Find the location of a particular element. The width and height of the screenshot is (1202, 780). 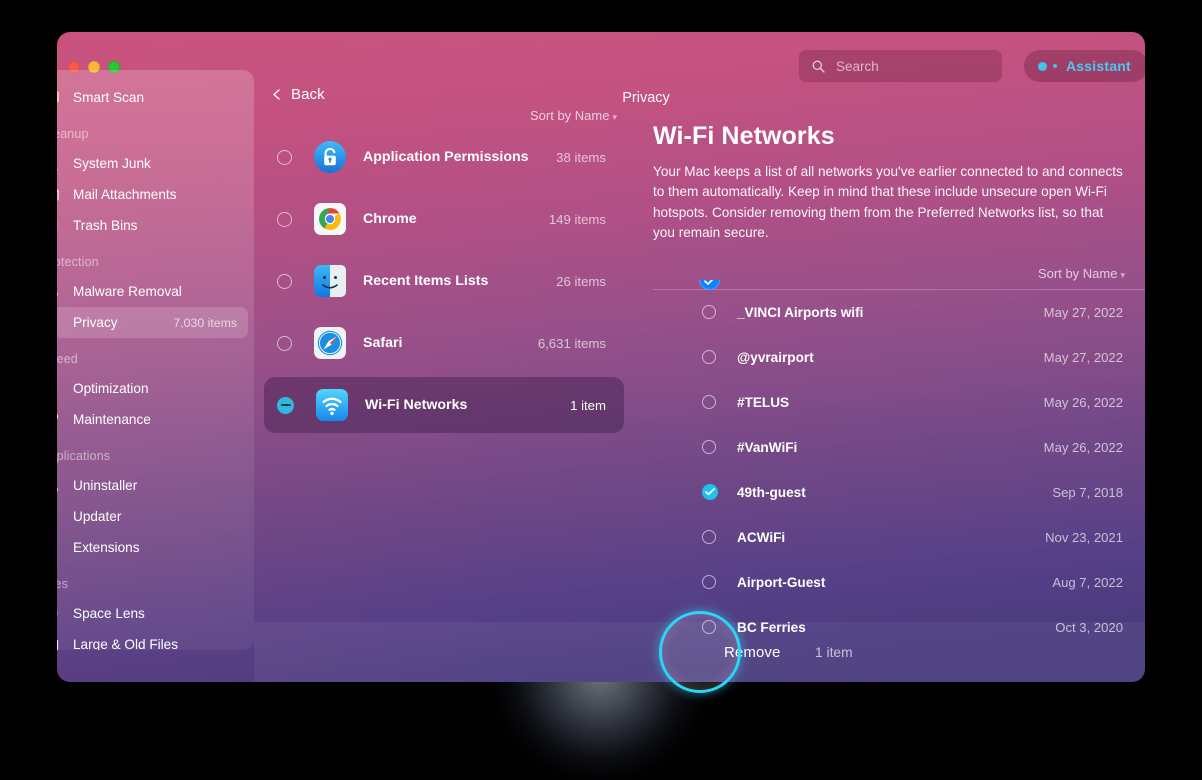

sidebar-item-count: 7,030 items is located at coordinates (205, 323).